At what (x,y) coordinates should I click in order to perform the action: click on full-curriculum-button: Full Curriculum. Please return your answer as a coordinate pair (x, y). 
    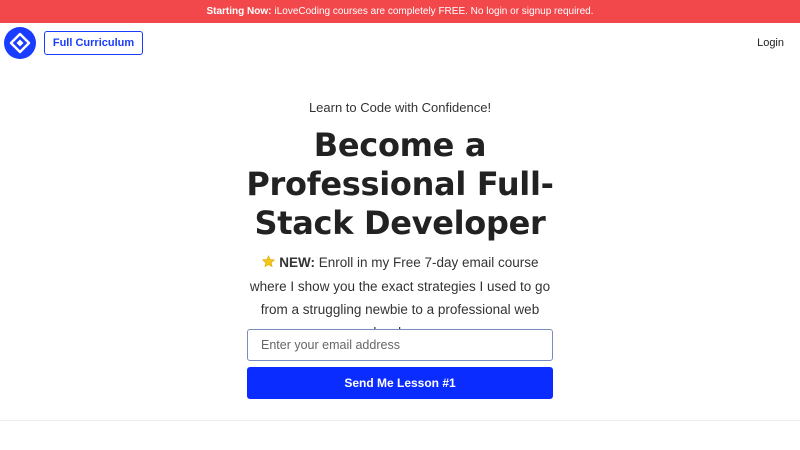
    Looking at the image, I should click on (93, 43).